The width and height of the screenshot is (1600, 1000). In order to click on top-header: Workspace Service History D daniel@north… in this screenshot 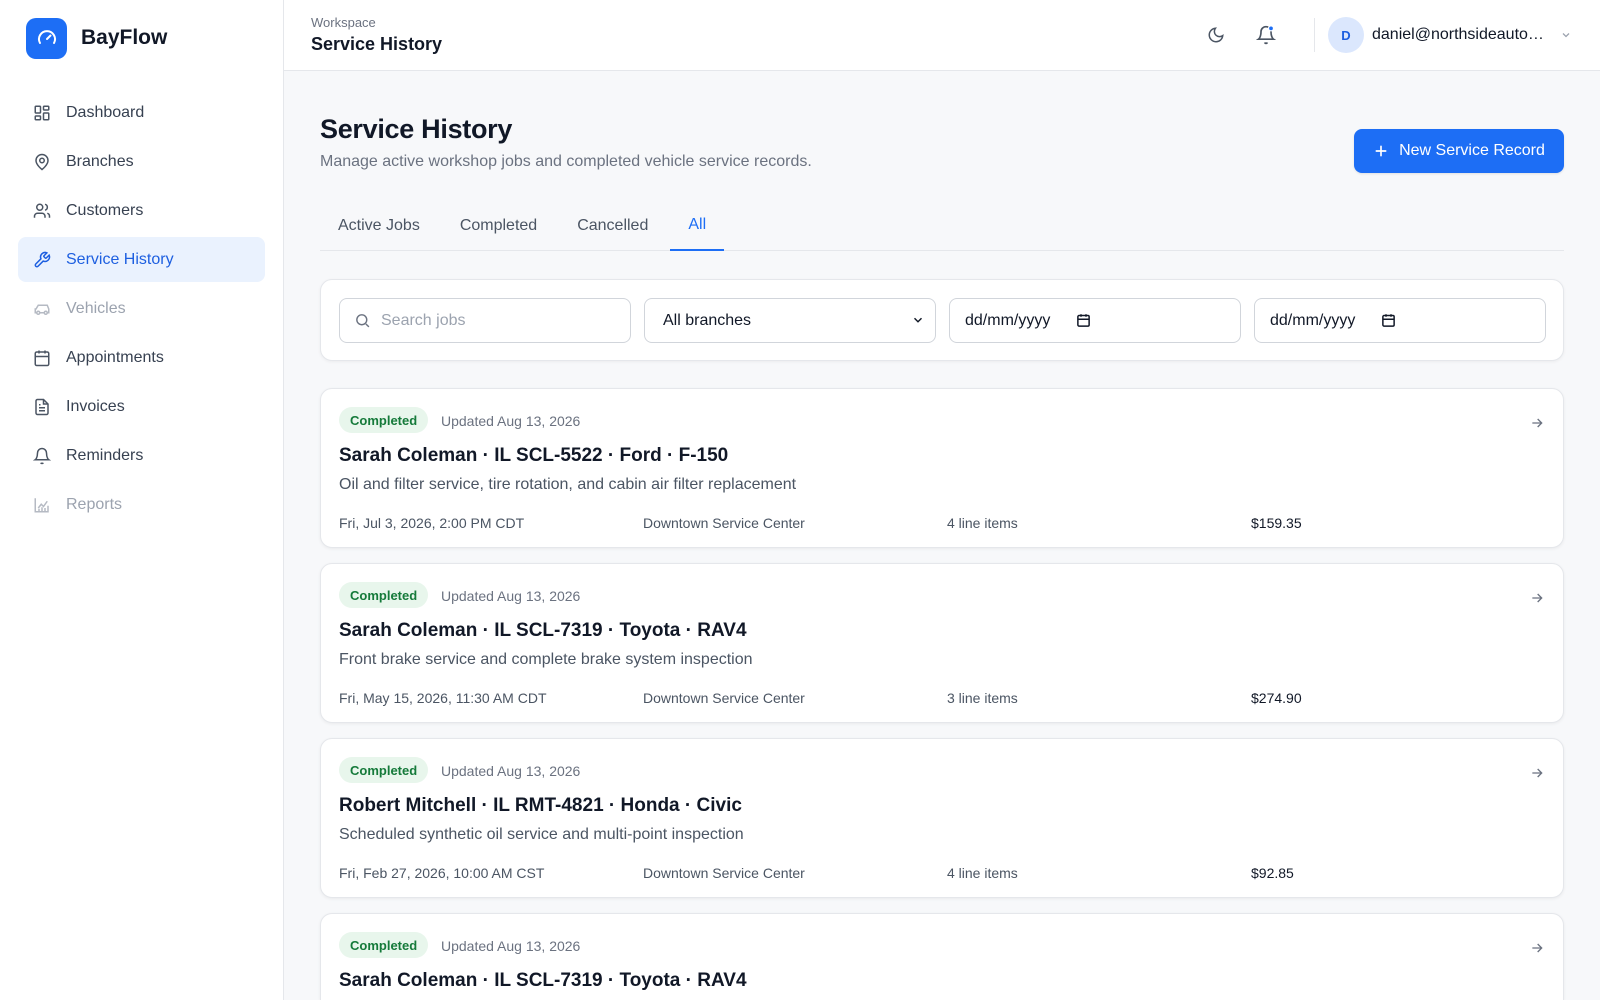, I will do `click(942, 35)`.